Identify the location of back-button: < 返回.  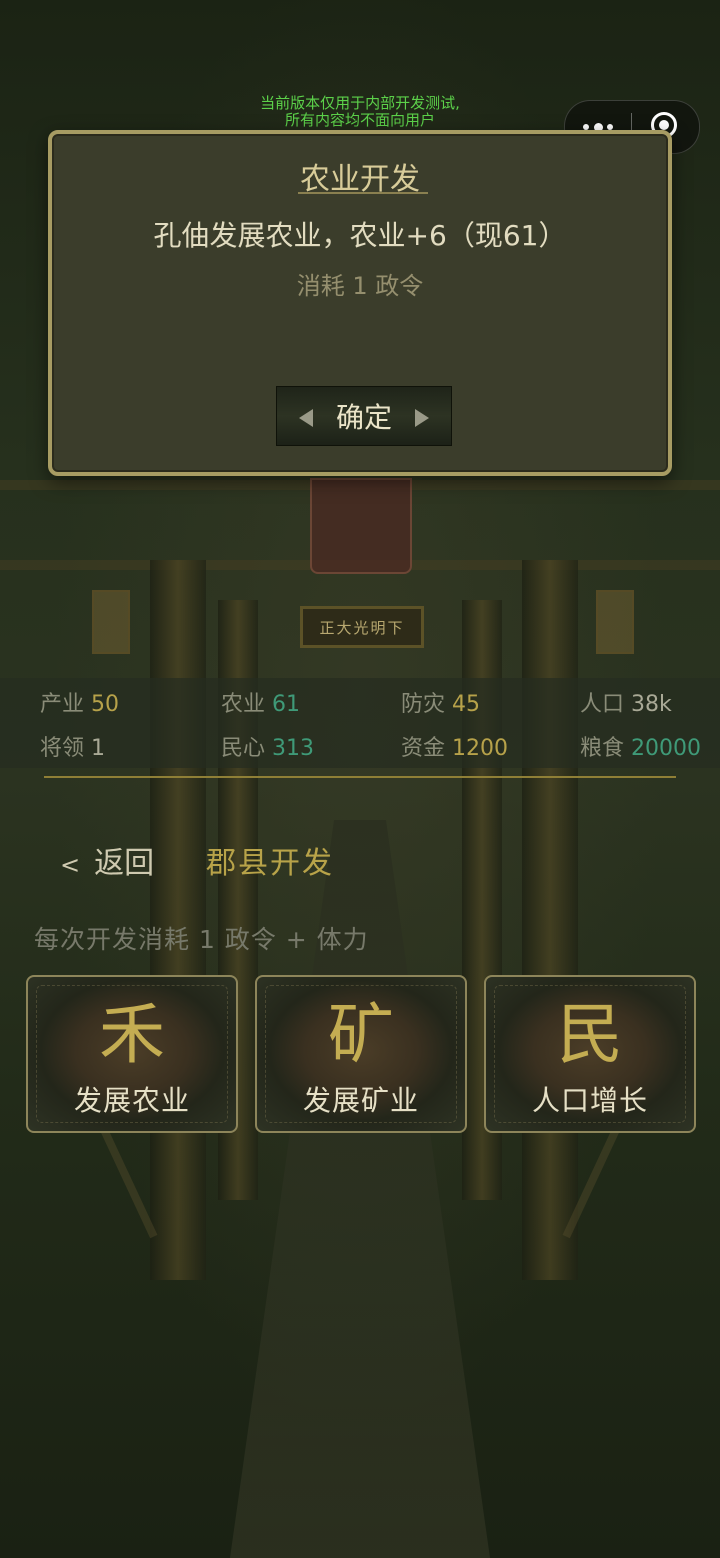
(107, 860).